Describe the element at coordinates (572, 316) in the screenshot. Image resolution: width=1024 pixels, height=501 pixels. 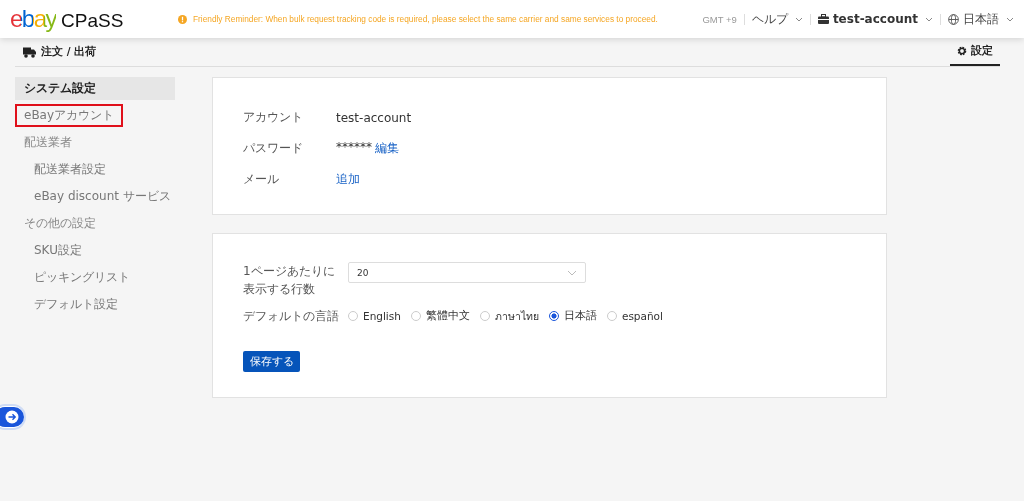
I see `language-radio: 日本語` at that location.